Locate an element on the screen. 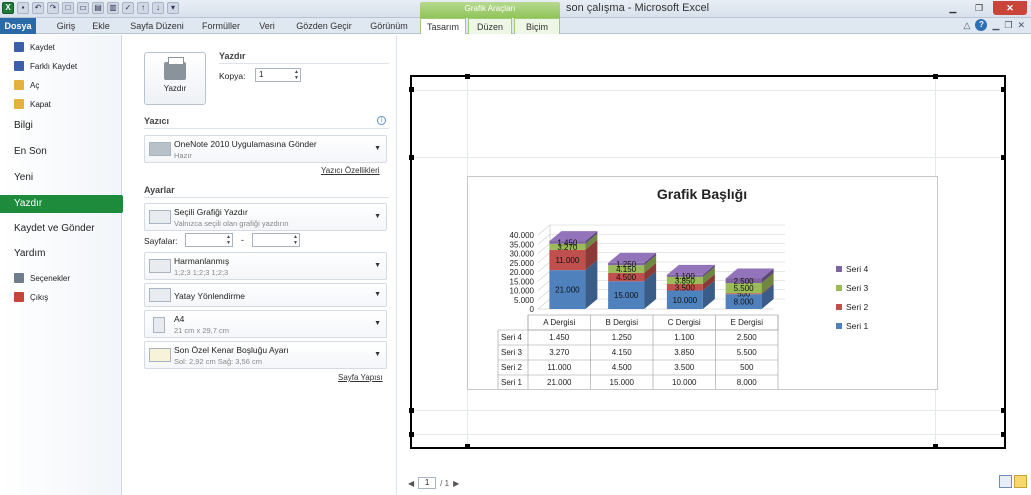  minimize-icon: ▁ is located at coordinates (953, 8).